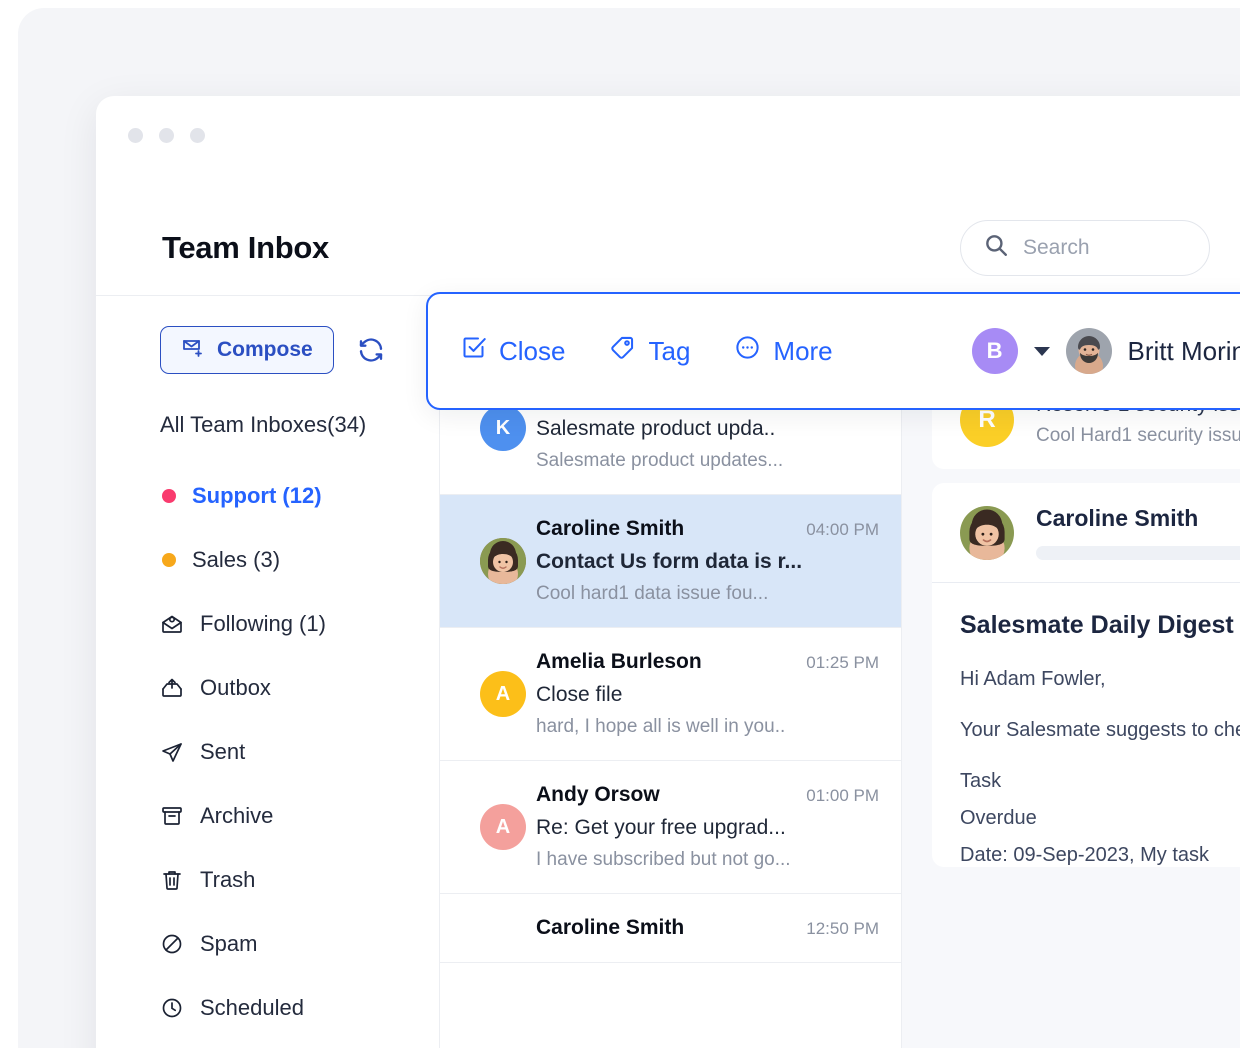  Describe the element at coordinates (235, 687) in the screenshot. I see `sidebar-item-label: Outbox` at that location.